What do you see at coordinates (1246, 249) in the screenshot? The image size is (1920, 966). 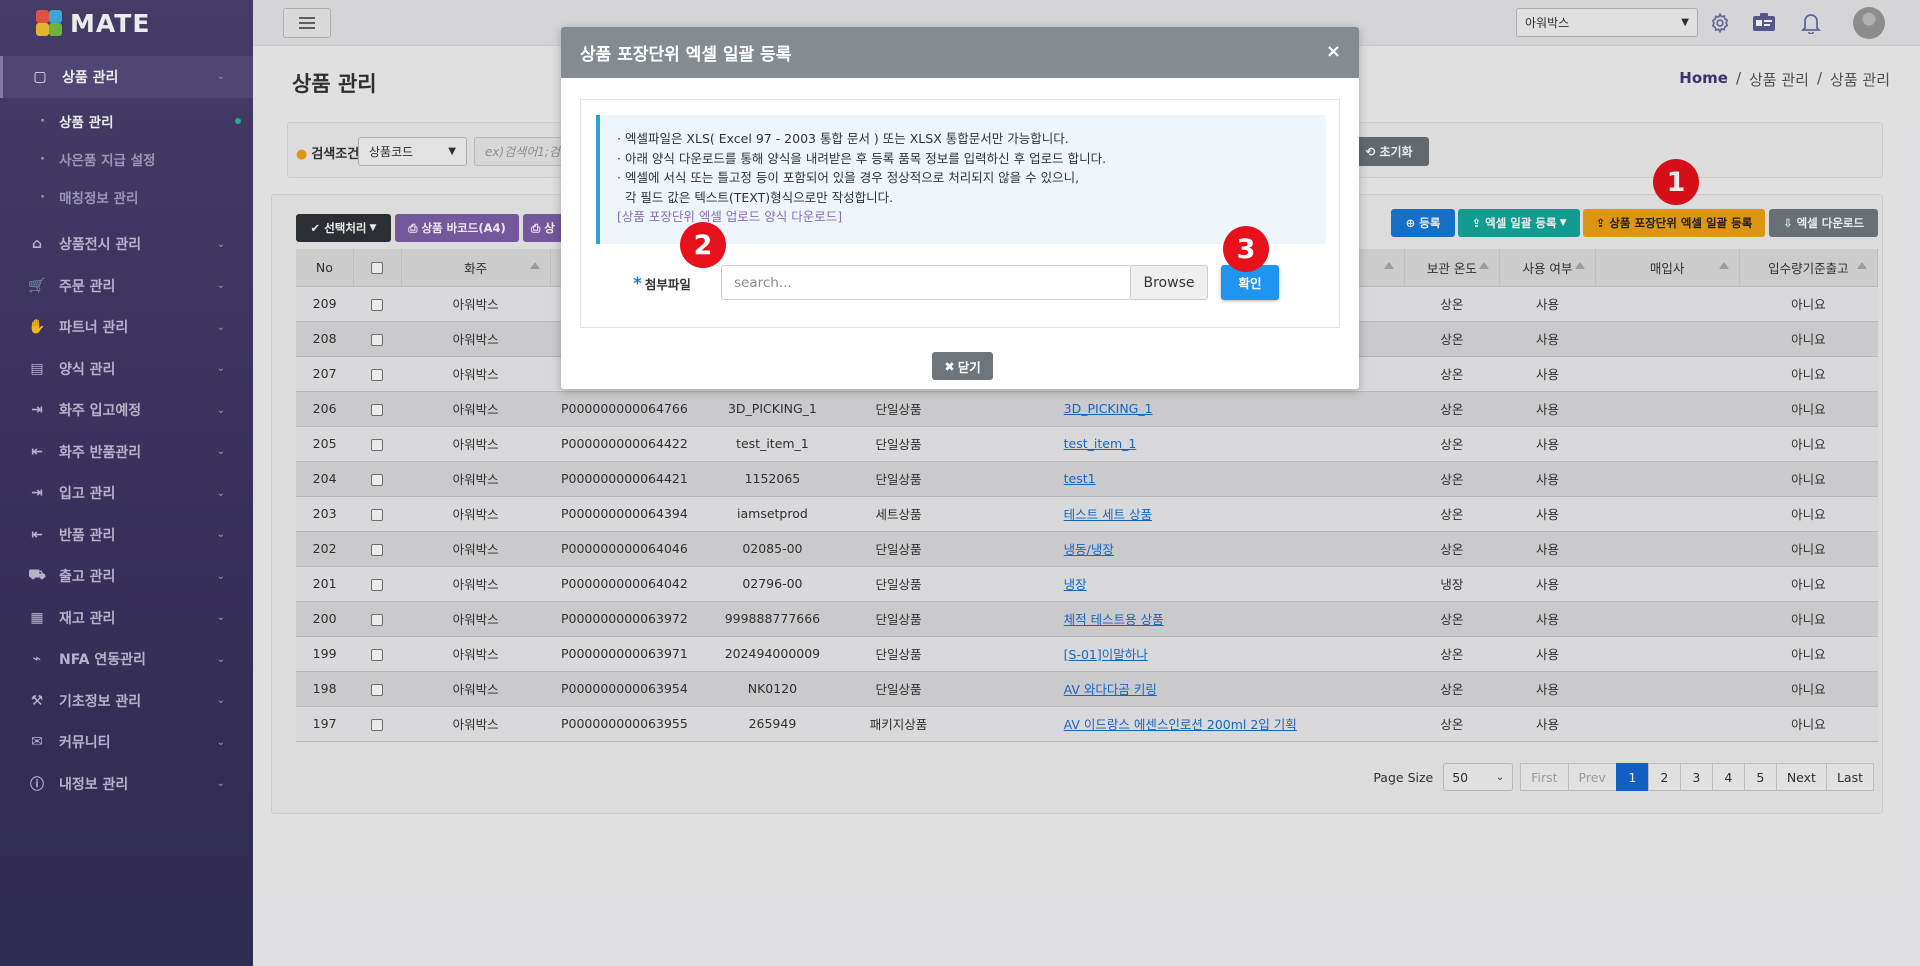 I see `step-marker-3: 3` at bounding box center [1246, 249].